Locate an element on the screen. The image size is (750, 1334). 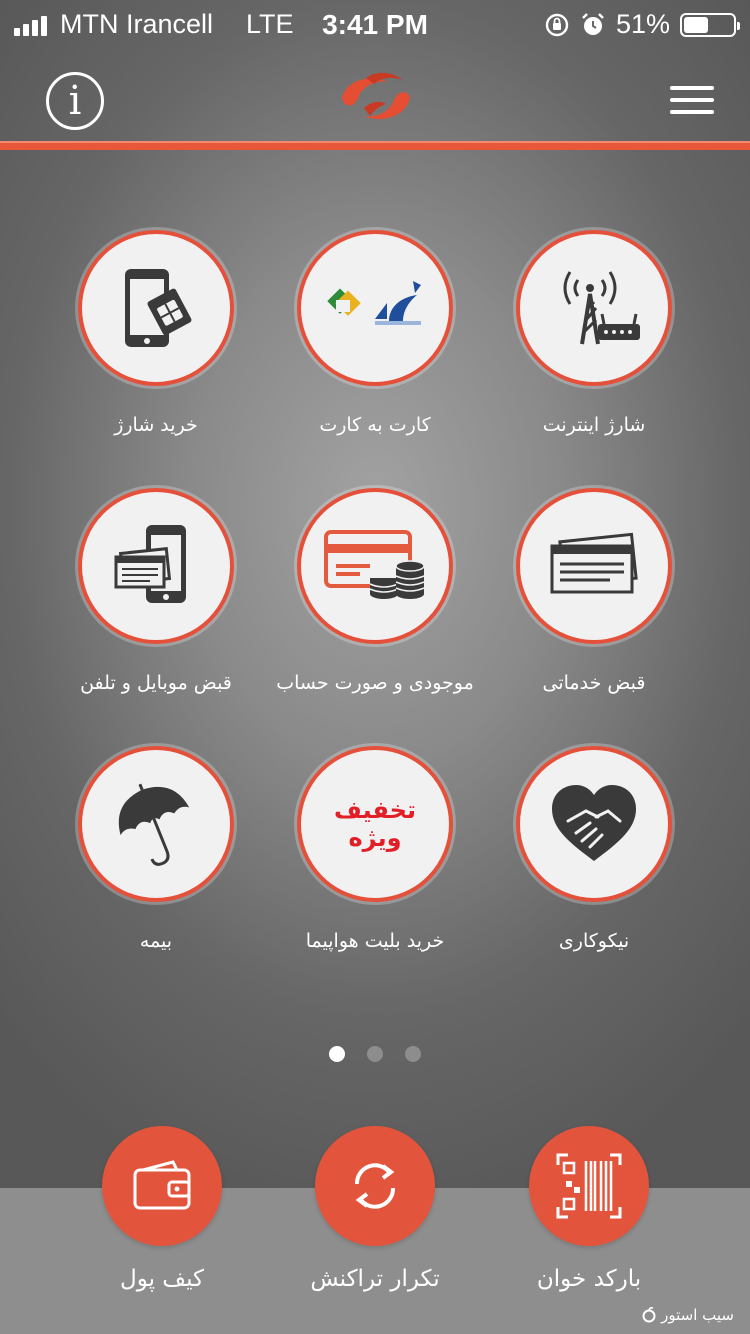
discount-badge: تخفیف ویژه is located at coordinates (375, 824).